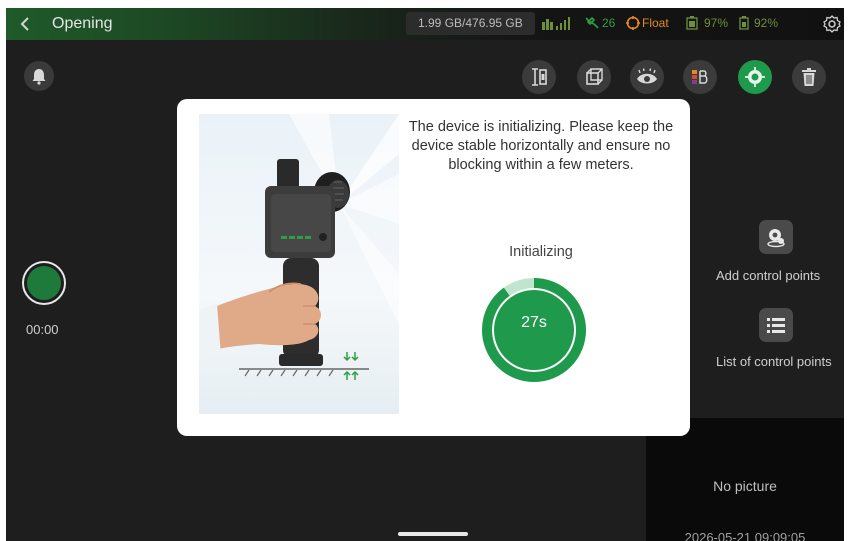 This screenshot has width=850, height=541. I want to click on list-icon, so click(776, 325).